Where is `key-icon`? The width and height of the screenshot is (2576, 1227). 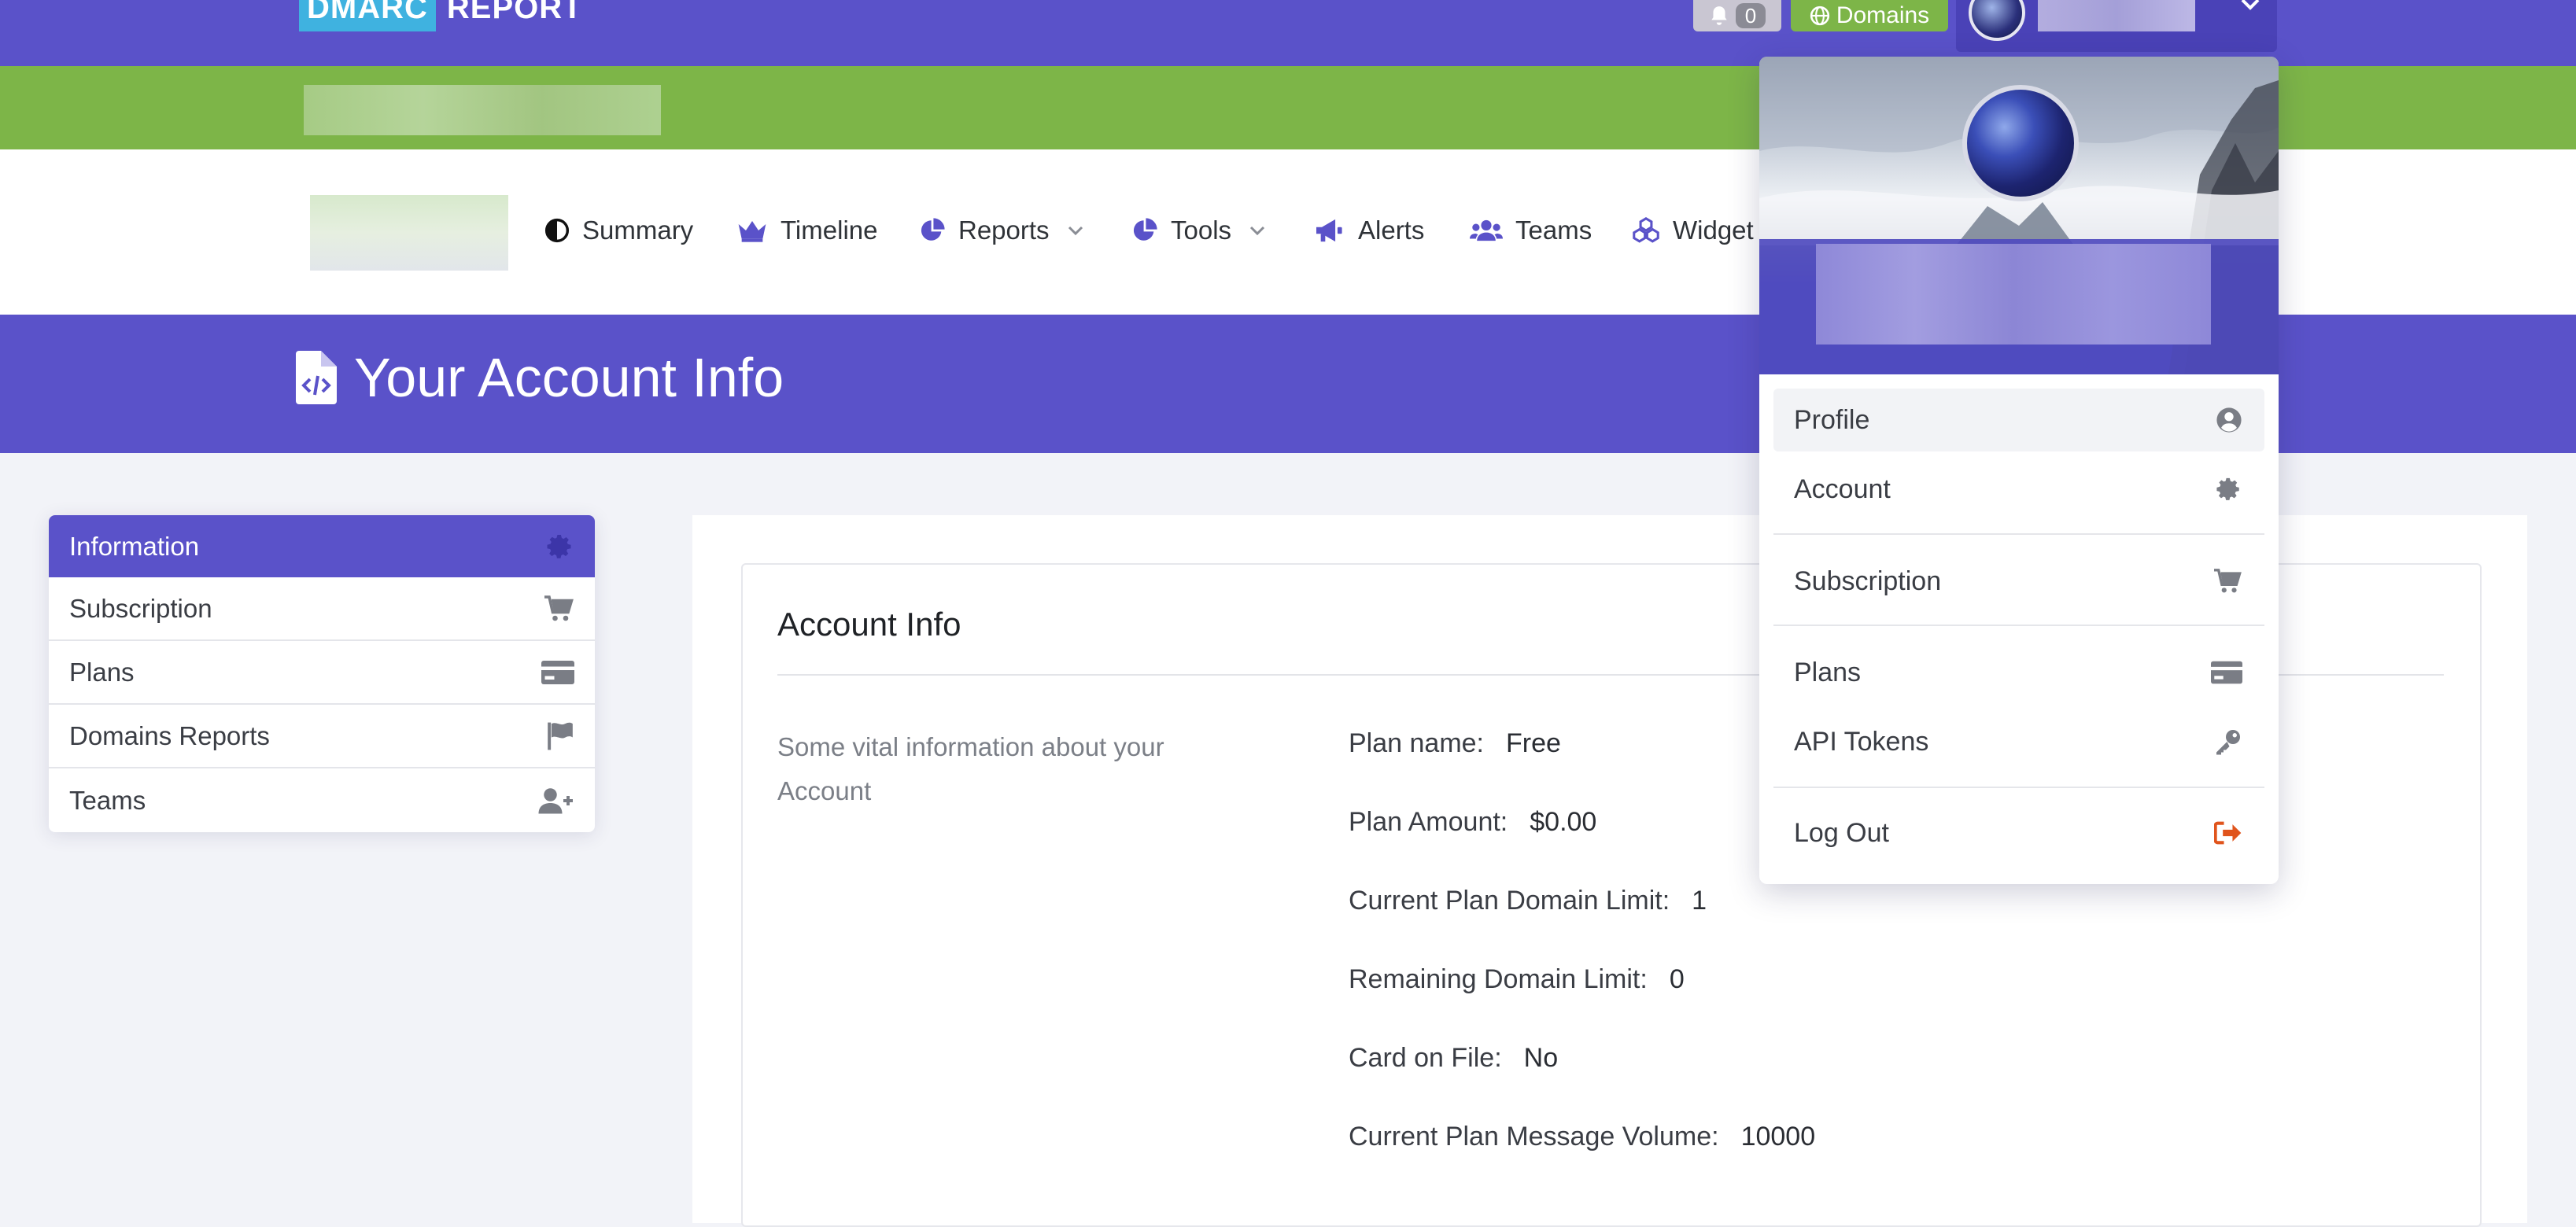 key-icon is located at coordinates (2228, 742).